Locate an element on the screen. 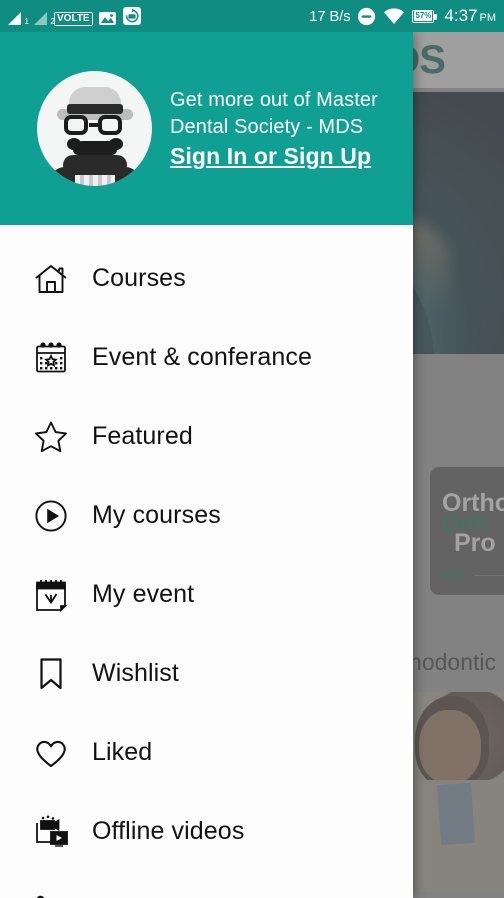 The image size is (504, 898). avatar-glasses-right is located at coordinates (110, 125).